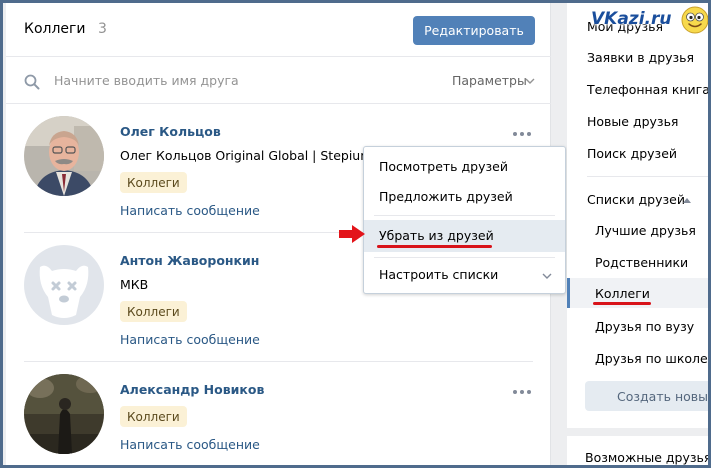 This screenshot has height=468, width=711. What do you see at coordinates (632, 121) in the screenshot?
I see `nav-item-new-friends: Новые друзья` at bounding box center [632, 121].